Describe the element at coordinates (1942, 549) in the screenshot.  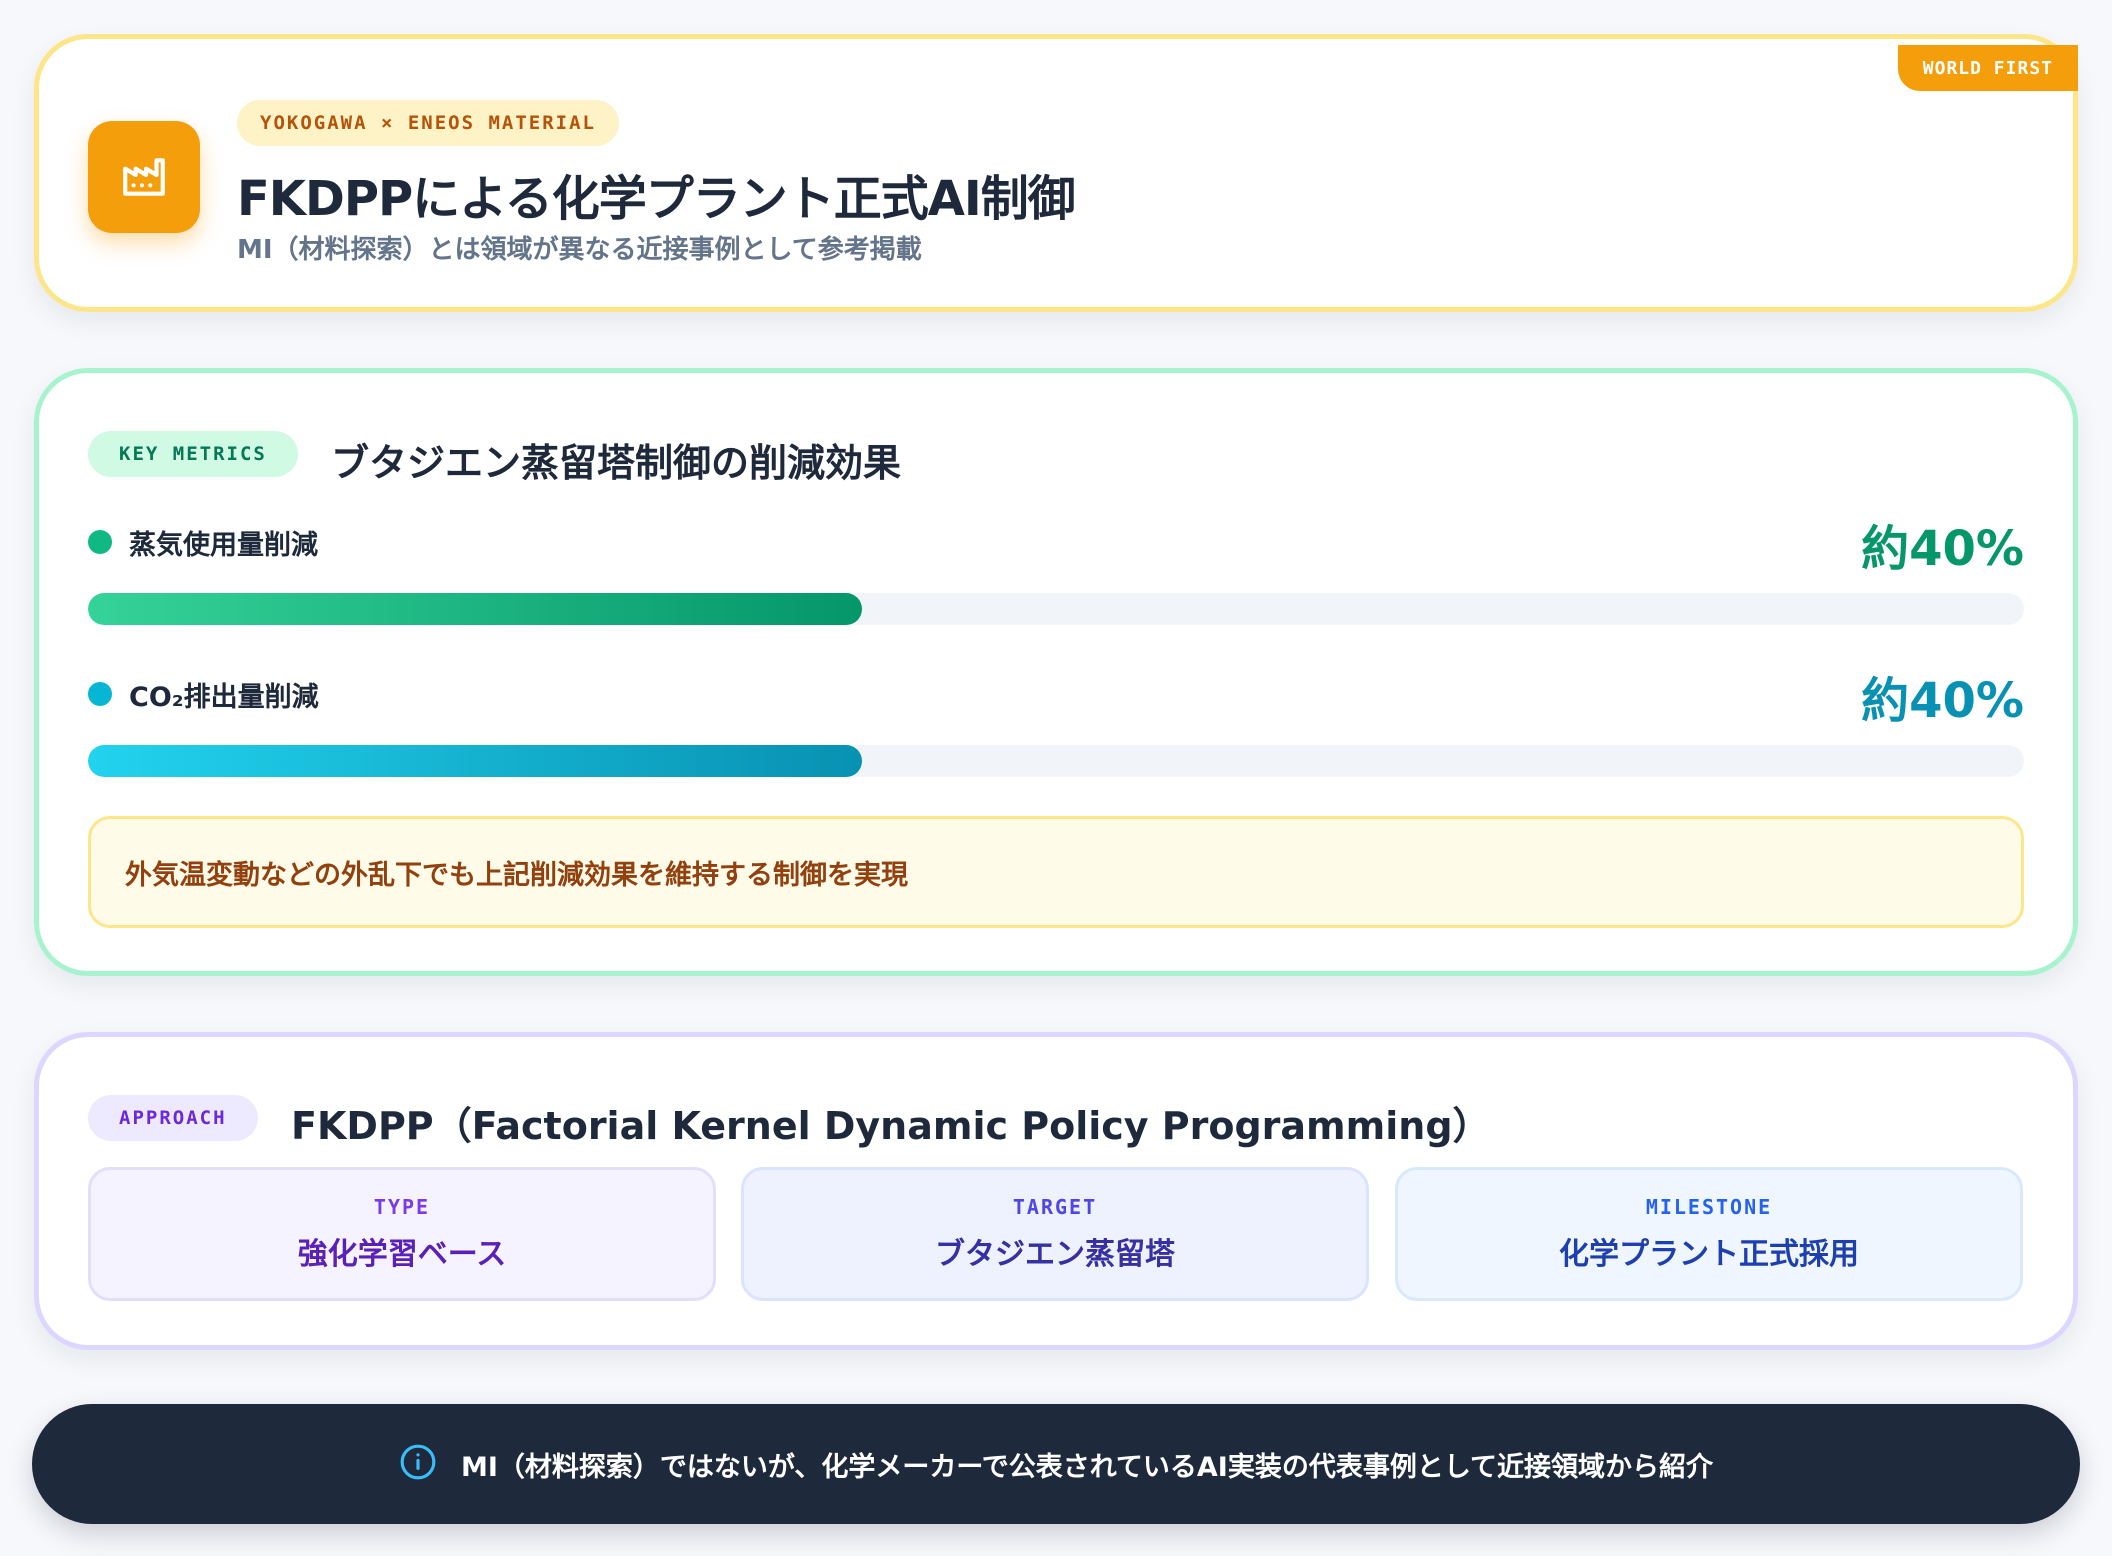
I see `metric-value-steam: 約40%` at that location.